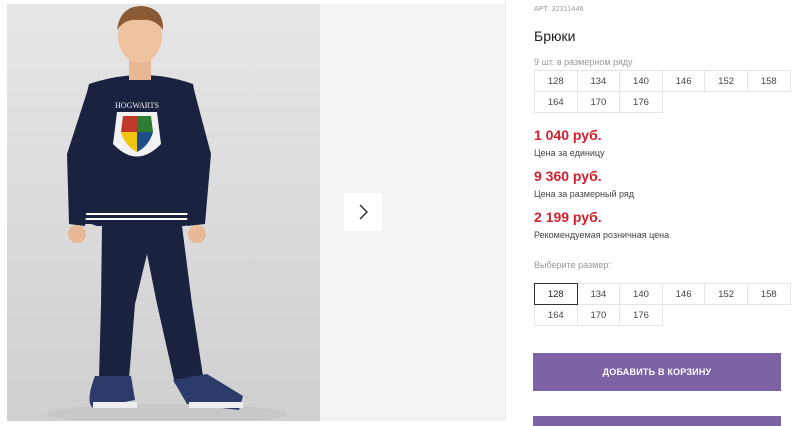  I want to click on range-size: 146, so click(683, 81).